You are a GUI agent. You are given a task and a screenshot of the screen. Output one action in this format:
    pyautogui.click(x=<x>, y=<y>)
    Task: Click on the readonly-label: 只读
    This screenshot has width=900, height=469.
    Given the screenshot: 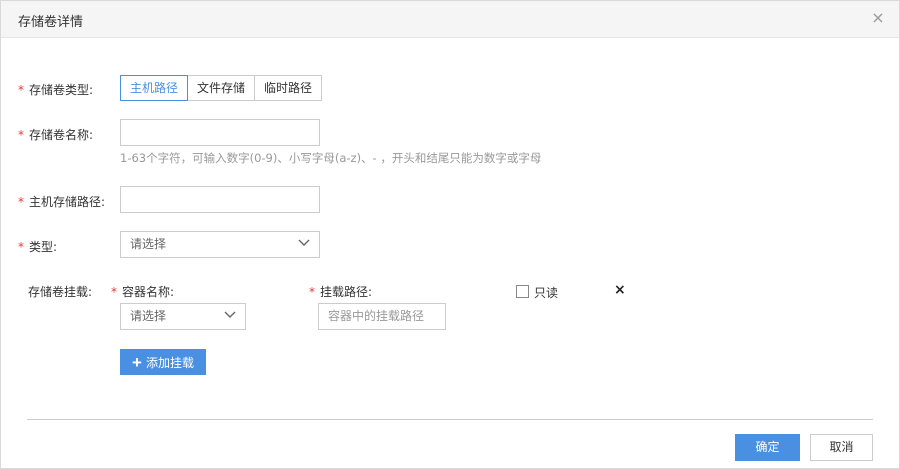 What is the action you would take?
    pyautogui.click(x=546, y=293)
    